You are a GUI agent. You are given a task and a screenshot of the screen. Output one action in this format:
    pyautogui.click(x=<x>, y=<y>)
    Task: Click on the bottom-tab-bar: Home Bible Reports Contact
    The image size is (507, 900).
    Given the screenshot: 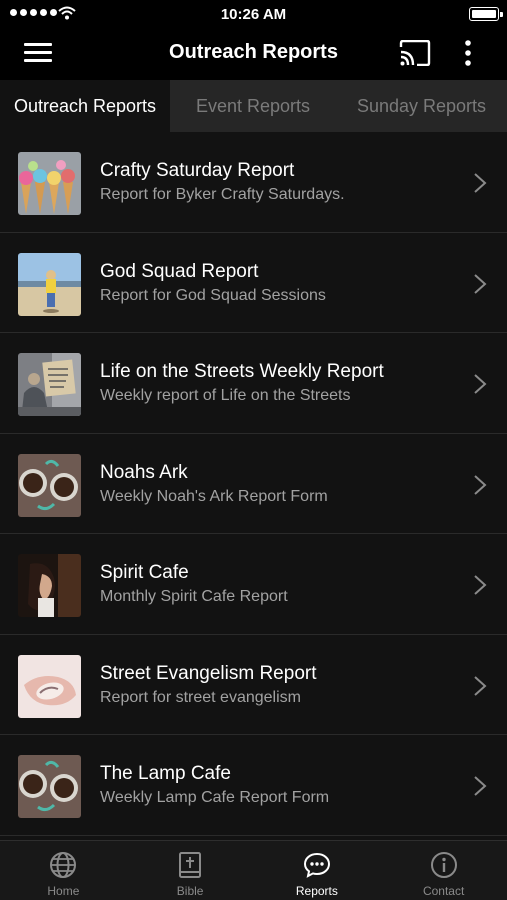 What is the action you would take?
    pyautogui.click(x=253, y=870)
    